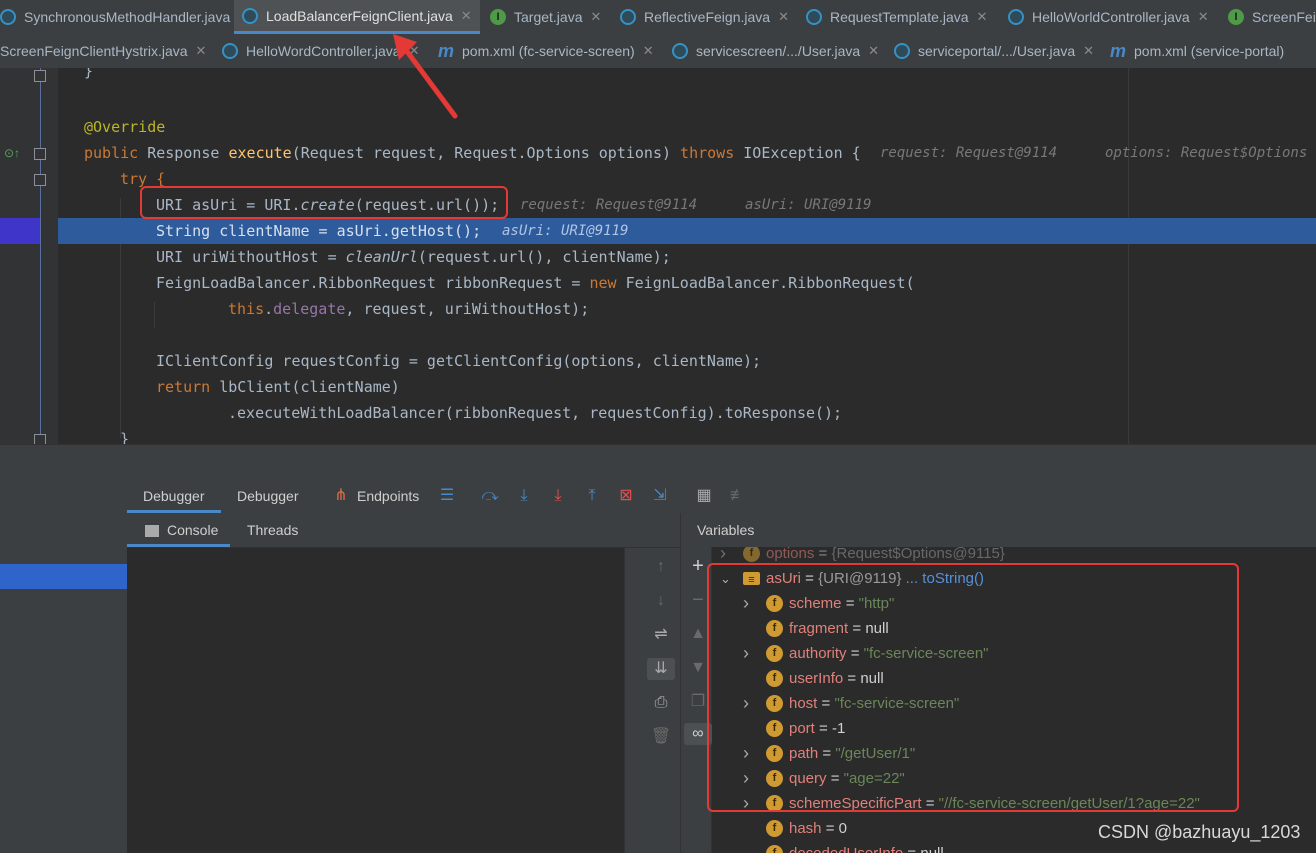 The width and height of the screenshot is (1316, 853). I want to click on step-over-icon: ⤼, so click(490, 496).